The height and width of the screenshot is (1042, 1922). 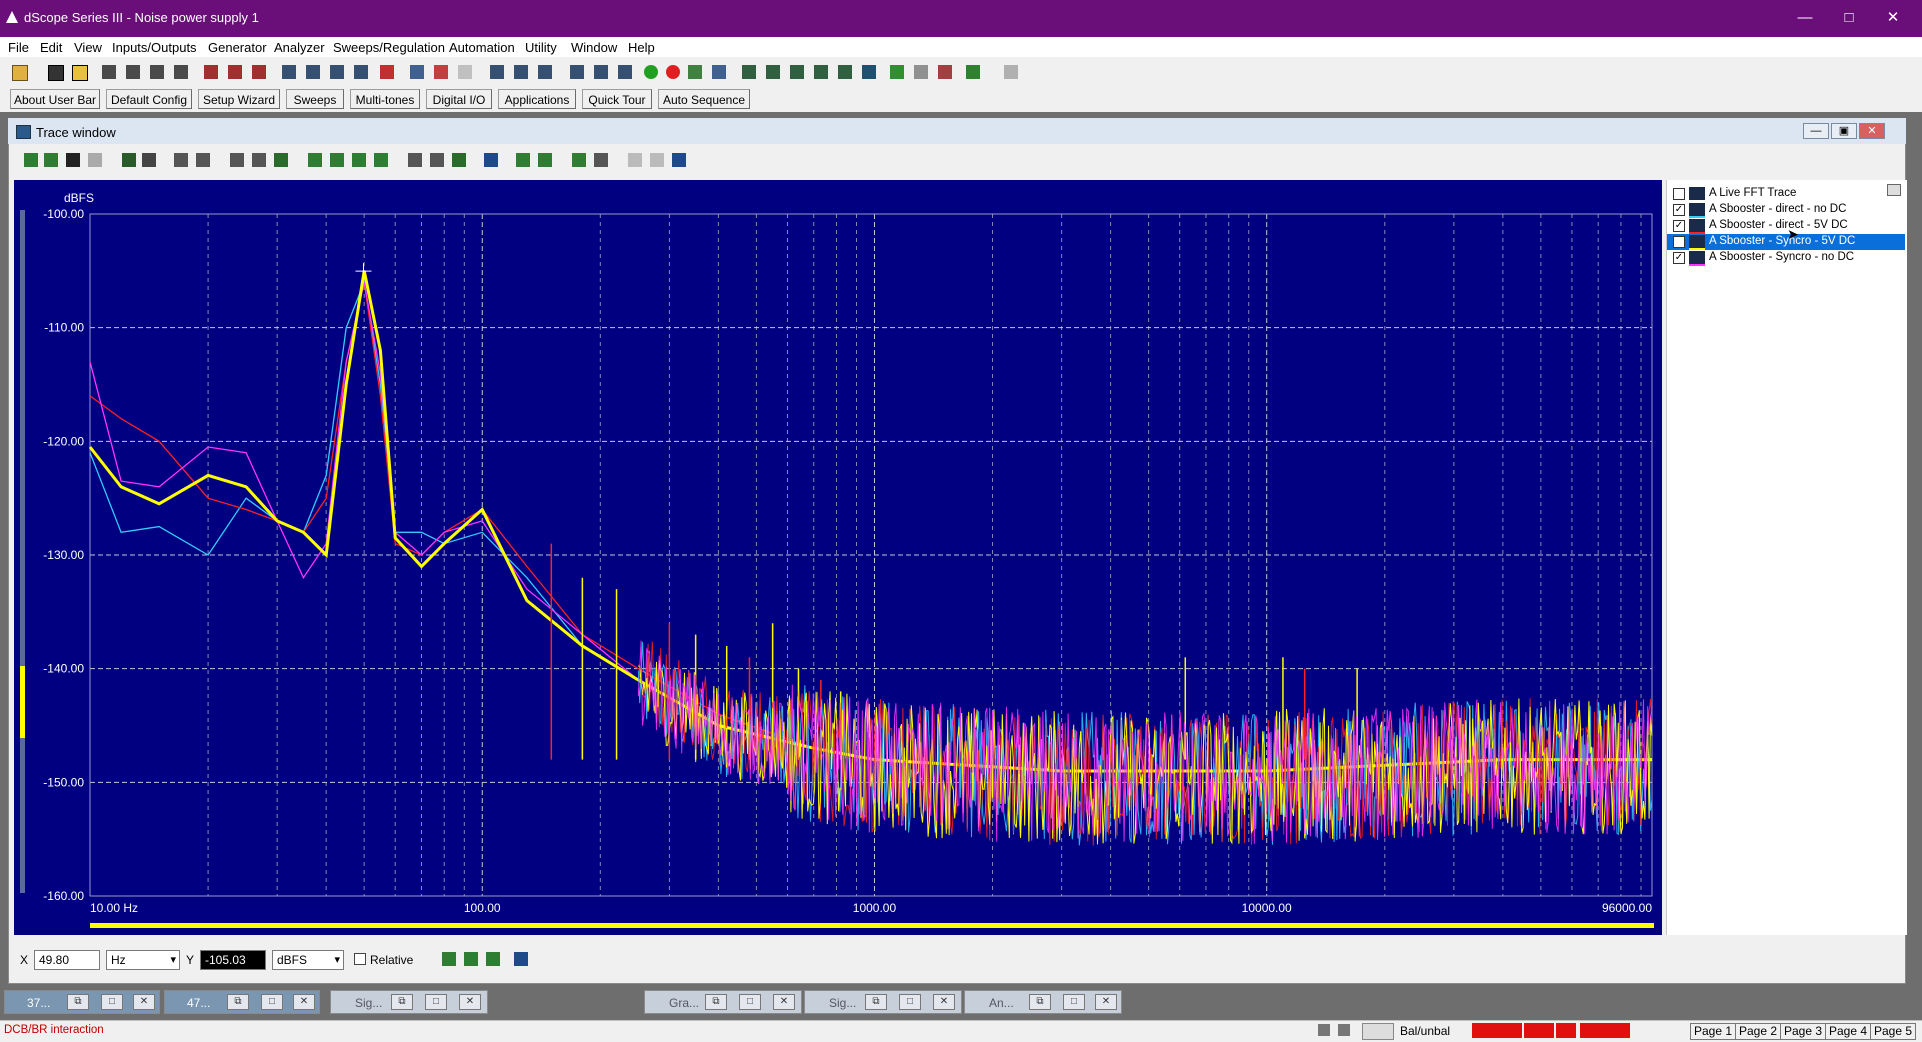 What do you see at coordinates (304, 1002) in the screenshot?
I see `min2-close-button: ✕` at bounding box center [304, 1002].